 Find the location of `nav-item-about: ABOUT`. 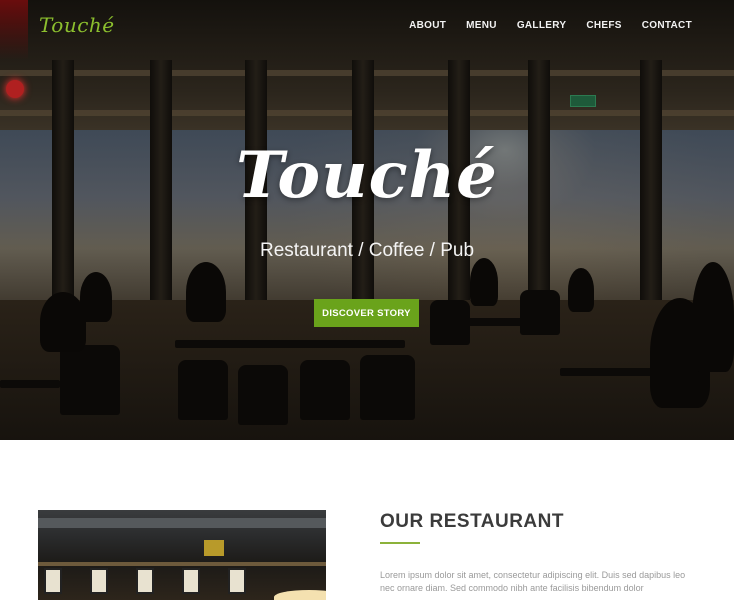

nav-item-about: ABOUT is located at coordinates (427, 25).